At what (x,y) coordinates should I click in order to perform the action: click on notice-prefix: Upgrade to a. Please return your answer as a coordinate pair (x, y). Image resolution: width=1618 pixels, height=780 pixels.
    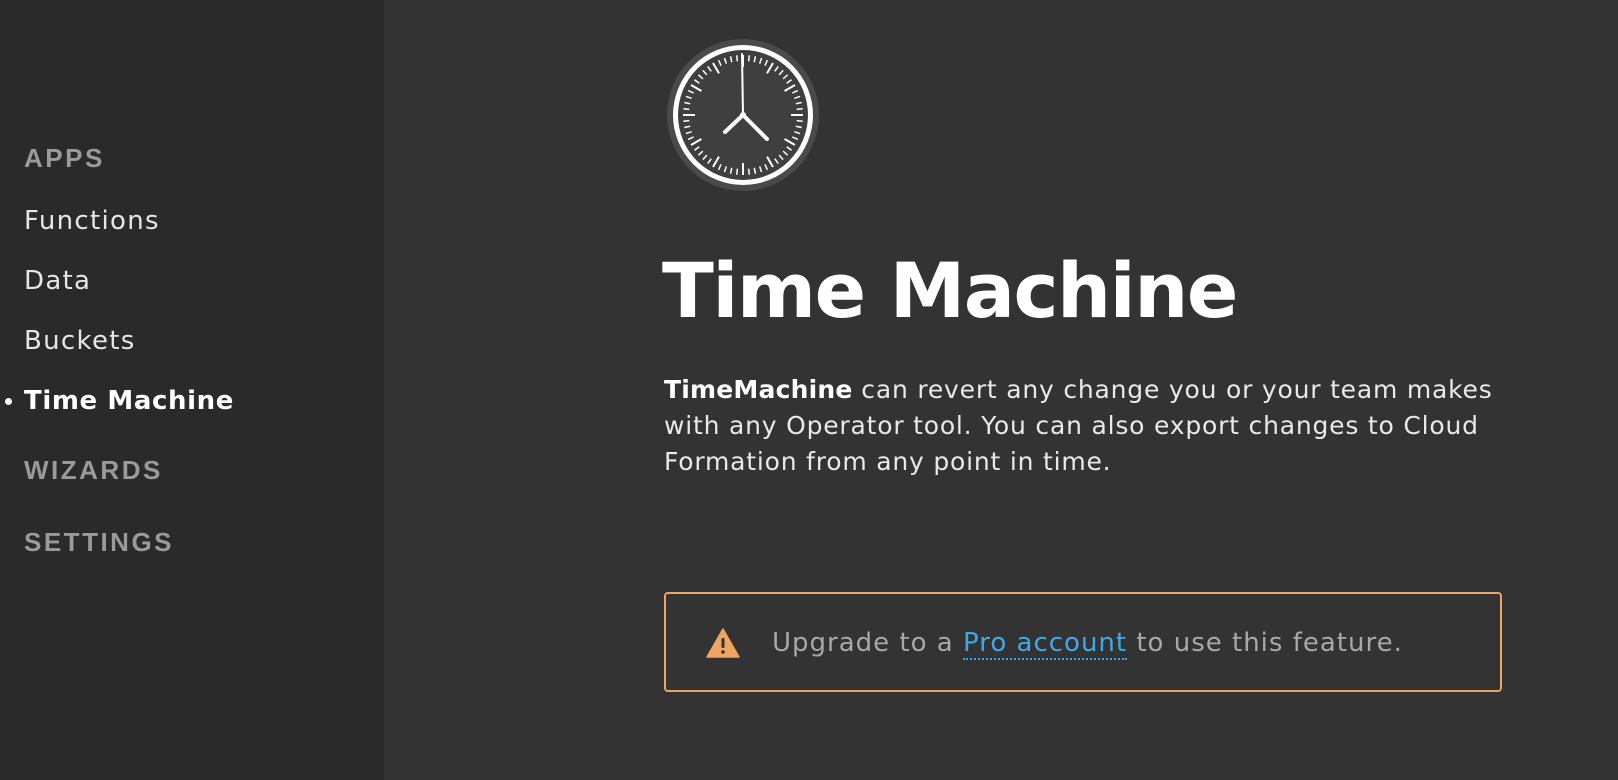
    Looking at the image, I should click on (867, 643).